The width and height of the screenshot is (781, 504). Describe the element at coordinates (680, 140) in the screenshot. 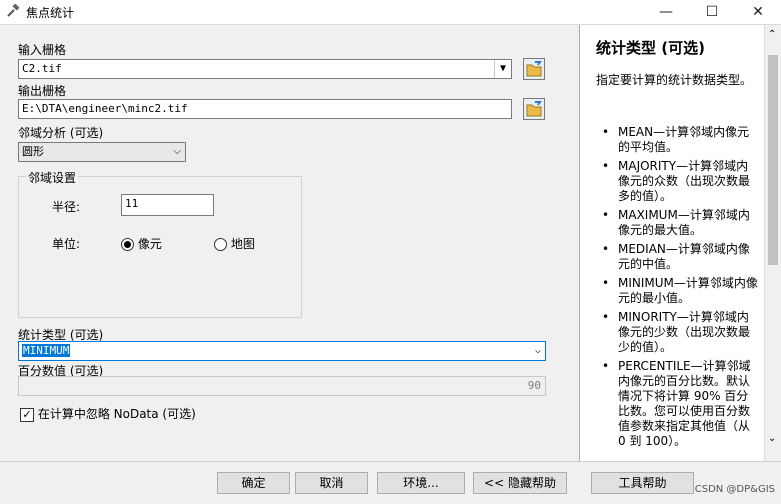

I see `help-list-item: MEAN—计算邻域内像元的平均值。` at that location.